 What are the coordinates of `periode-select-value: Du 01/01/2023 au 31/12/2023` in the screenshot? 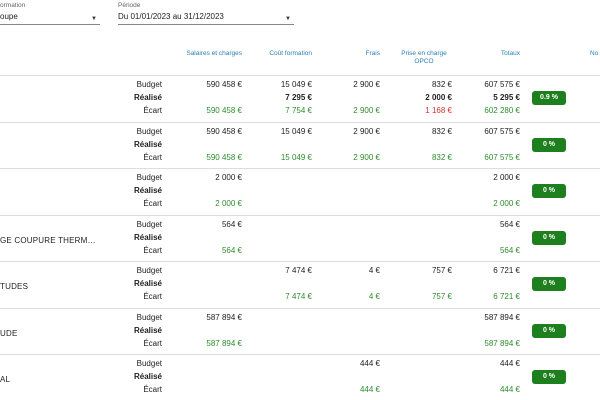 It's located at (171, 16).